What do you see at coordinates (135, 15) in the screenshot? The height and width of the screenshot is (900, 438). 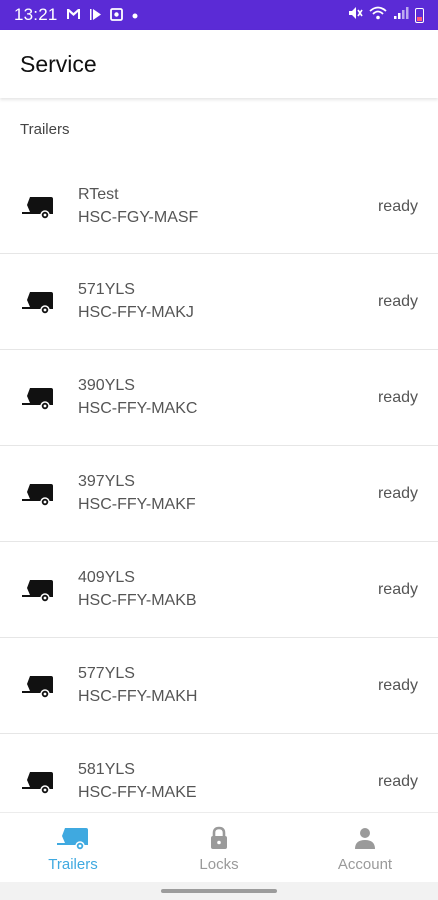 I see `dot-icon` at bounding box center [135, 15].